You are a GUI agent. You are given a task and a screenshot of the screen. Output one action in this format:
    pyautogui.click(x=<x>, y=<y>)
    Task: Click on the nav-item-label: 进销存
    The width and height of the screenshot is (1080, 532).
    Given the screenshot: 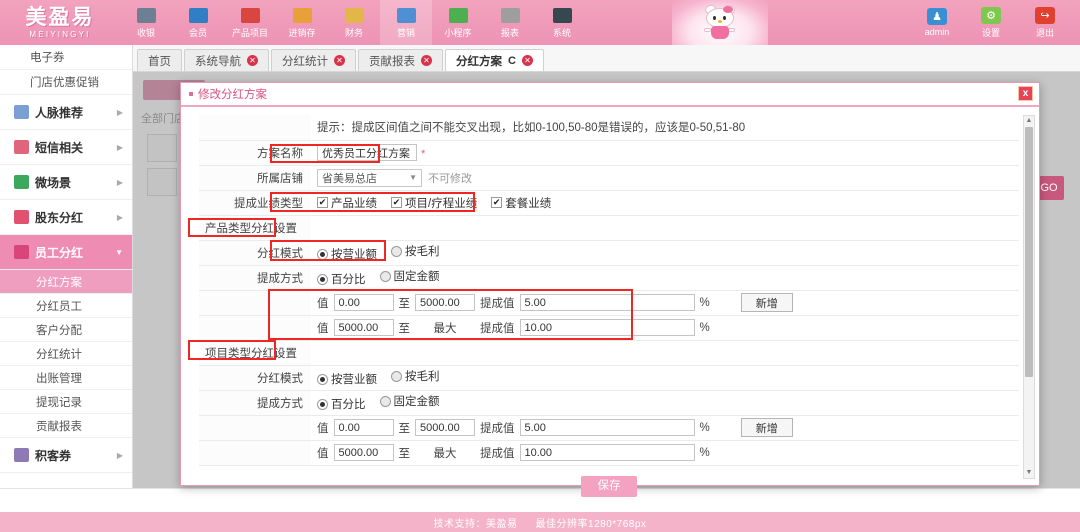 What is the action you would take?
    pyautogui.click(x=302, y=33)
    